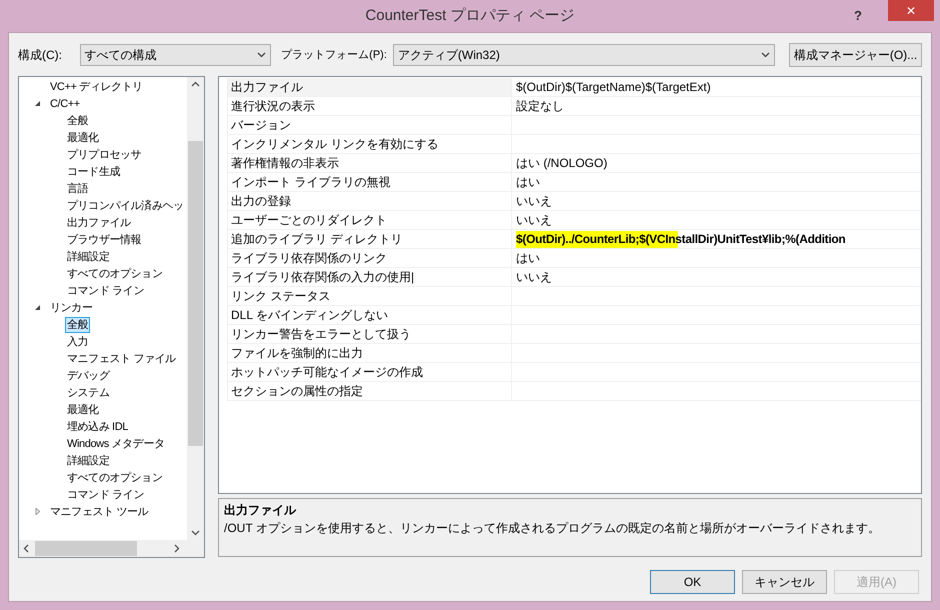  I want to click on property-name: 進行状況の表示, so click(370, 106).